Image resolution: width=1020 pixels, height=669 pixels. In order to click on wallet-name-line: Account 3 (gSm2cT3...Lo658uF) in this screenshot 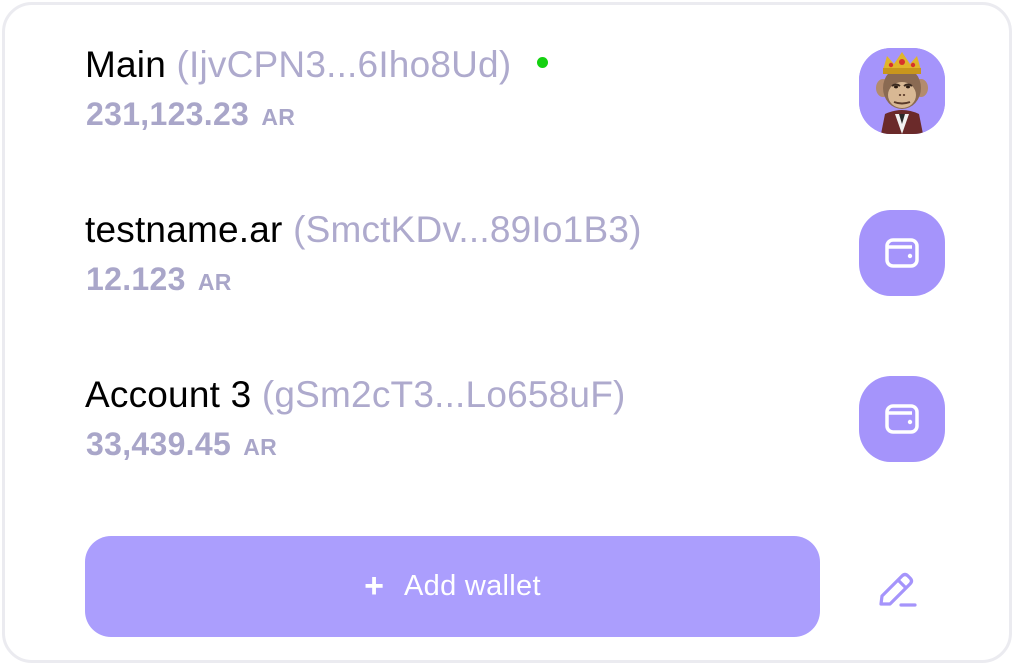, I will do `click(355, 395)`.